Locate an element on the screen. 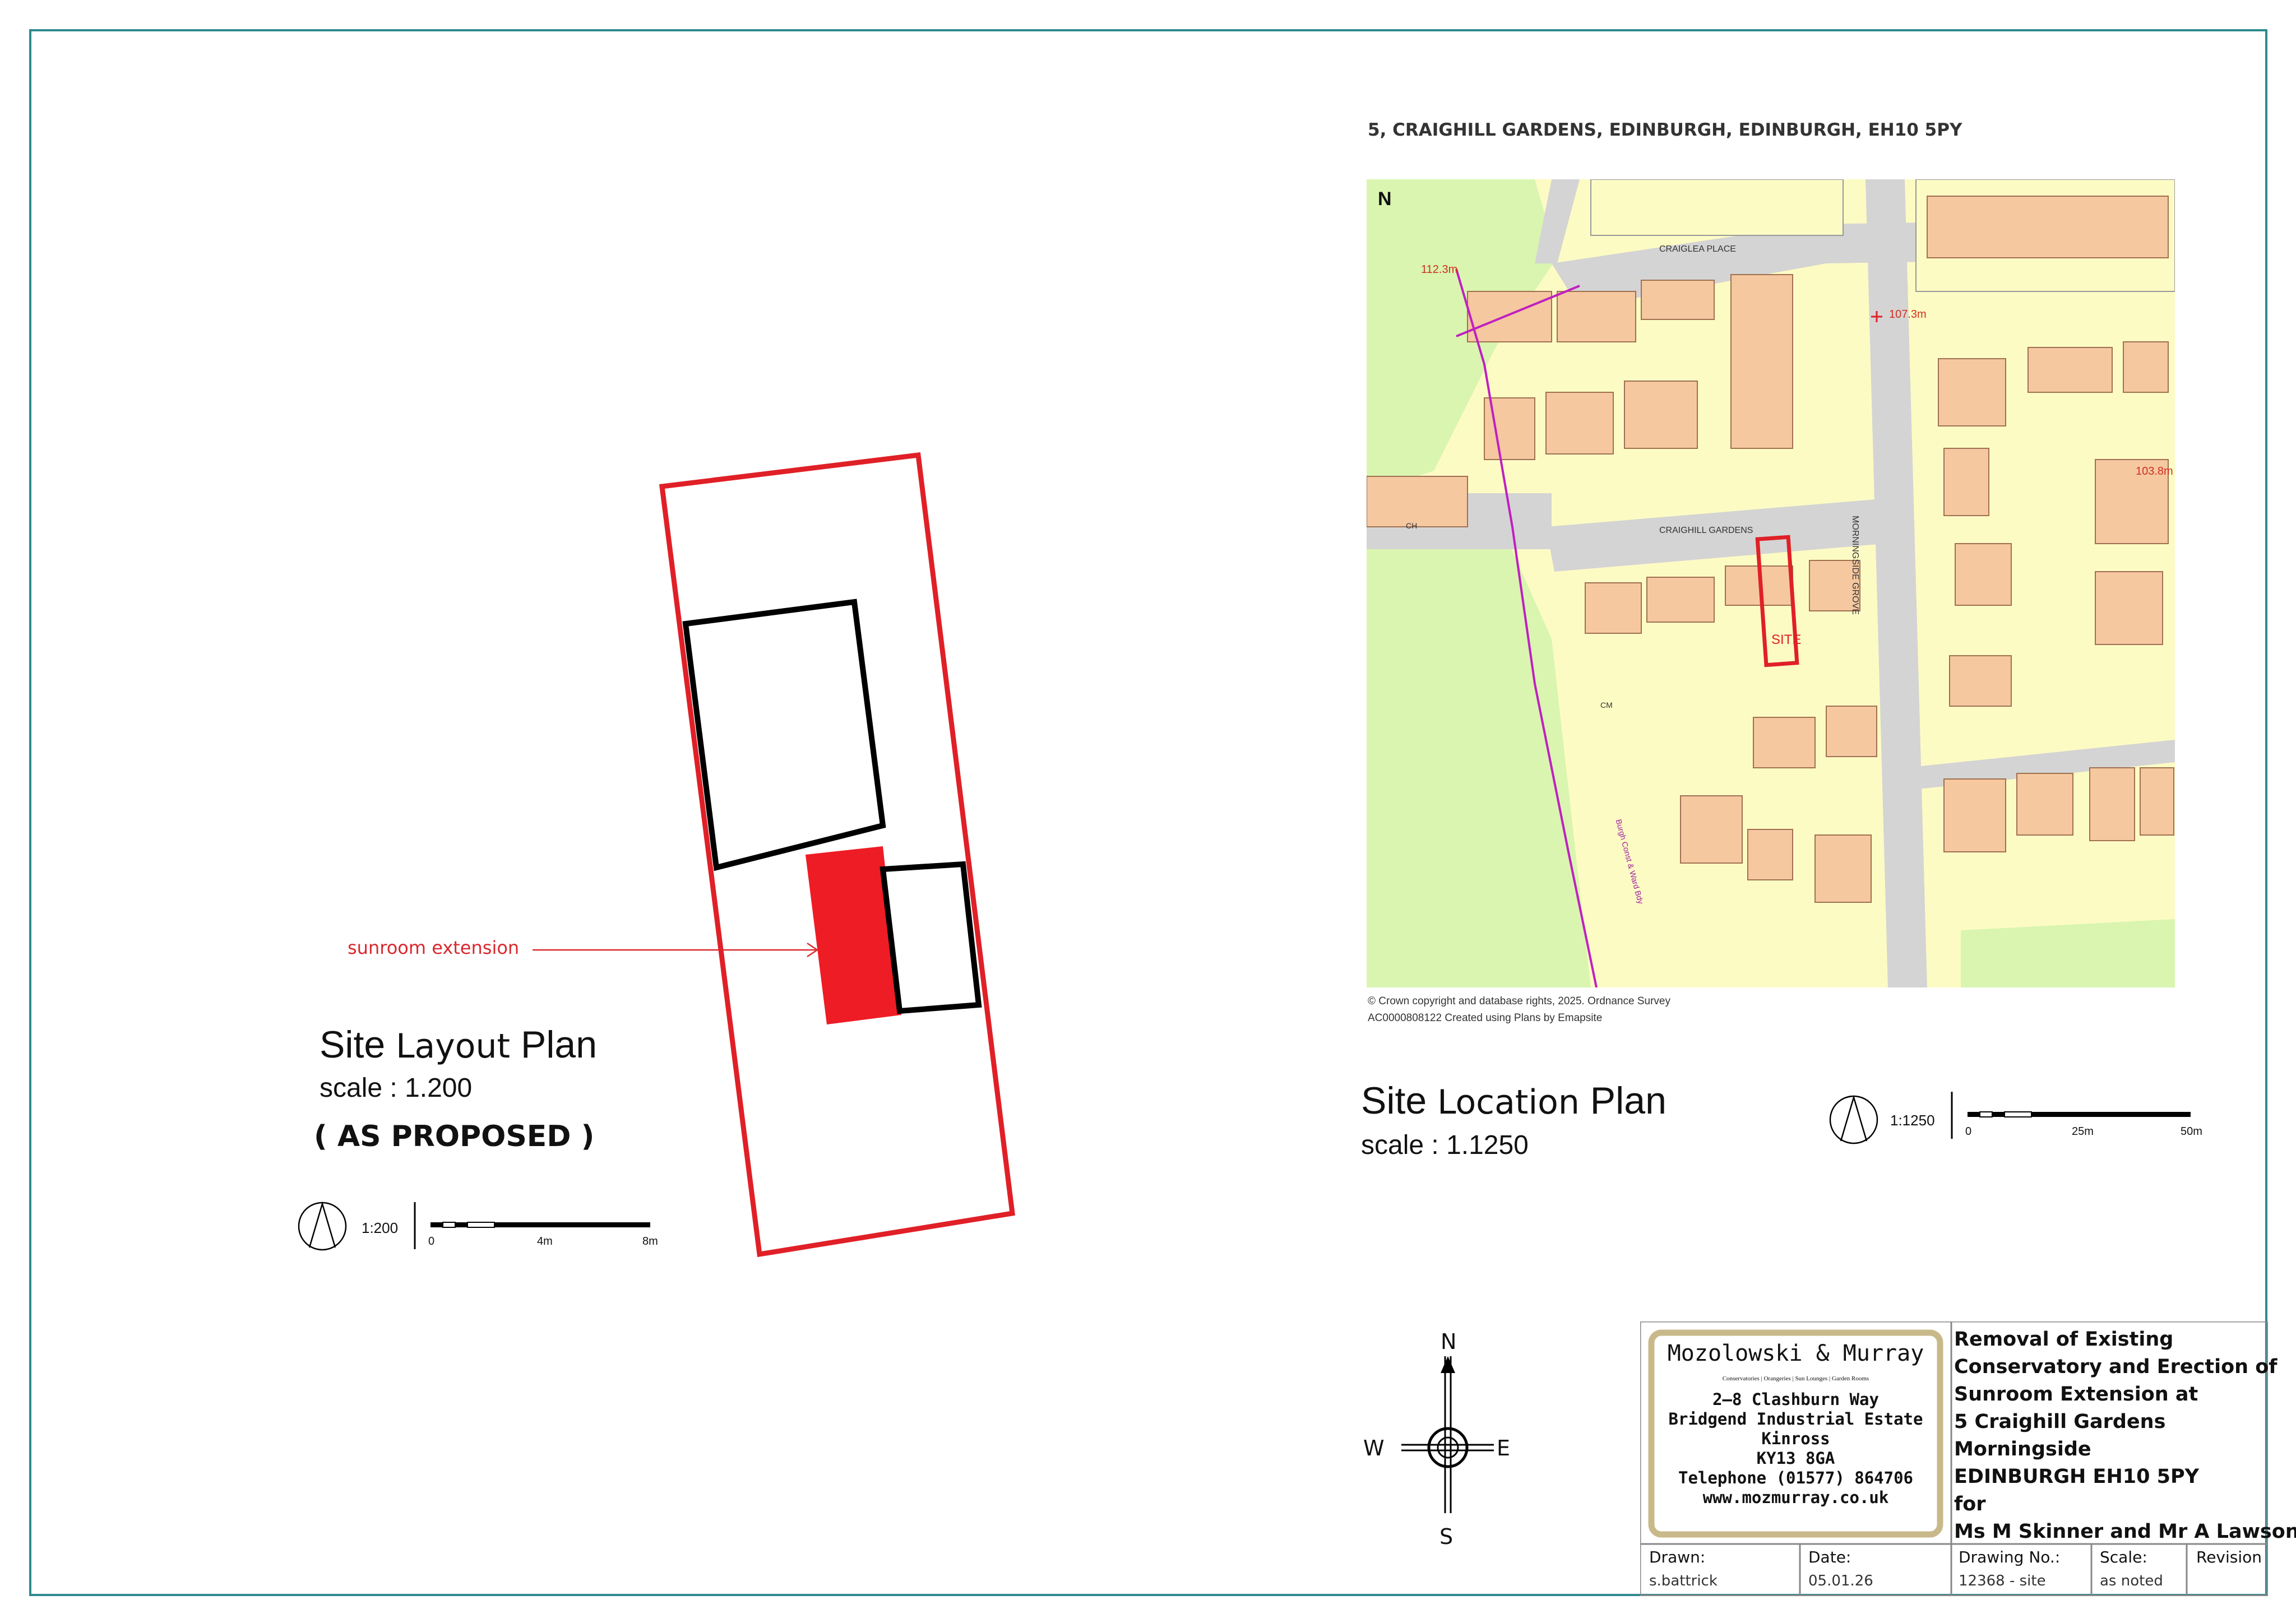 This screenshot has width=2296, height=1623. existing-annex is located at coordinates (930, 937).